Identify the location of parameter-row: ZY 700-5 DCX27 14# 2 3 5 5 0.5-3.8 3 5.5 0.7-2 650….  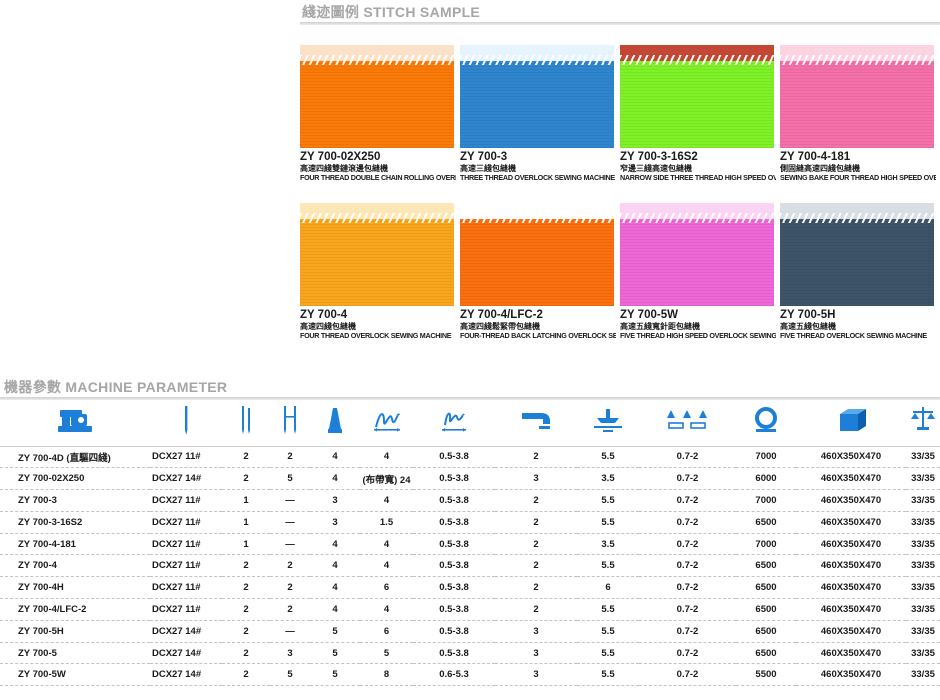
(470, 653).